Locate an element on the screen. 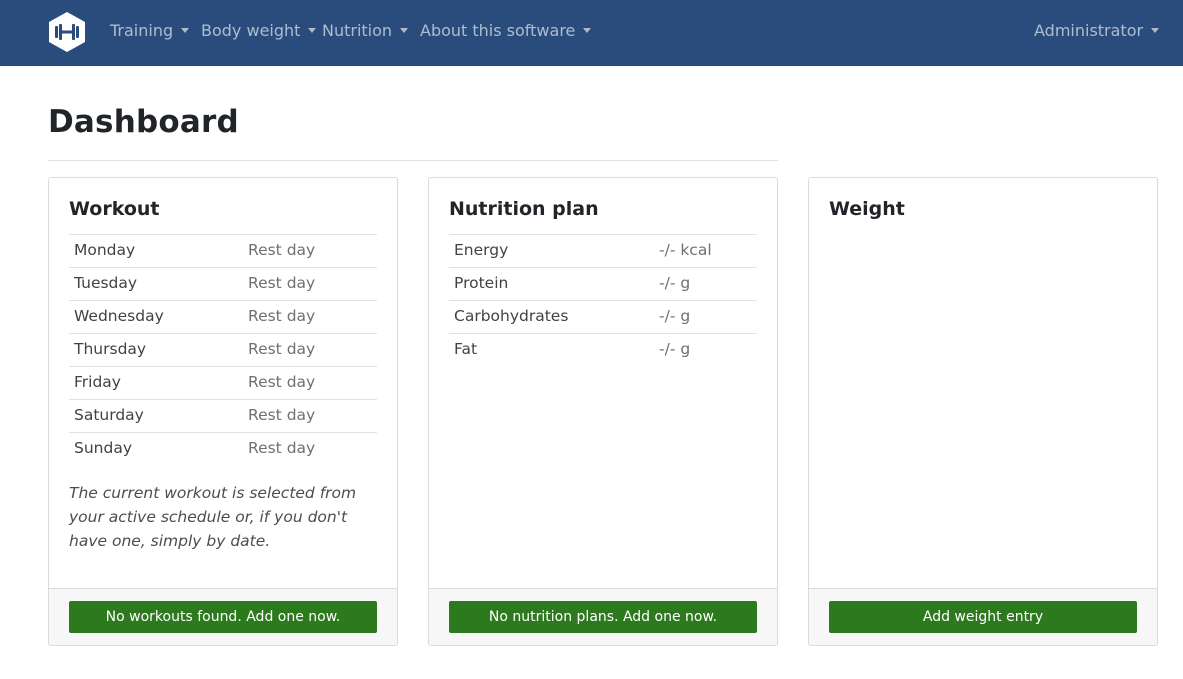  table-row: Thursday Rest day is located at coordinates (223, 349).